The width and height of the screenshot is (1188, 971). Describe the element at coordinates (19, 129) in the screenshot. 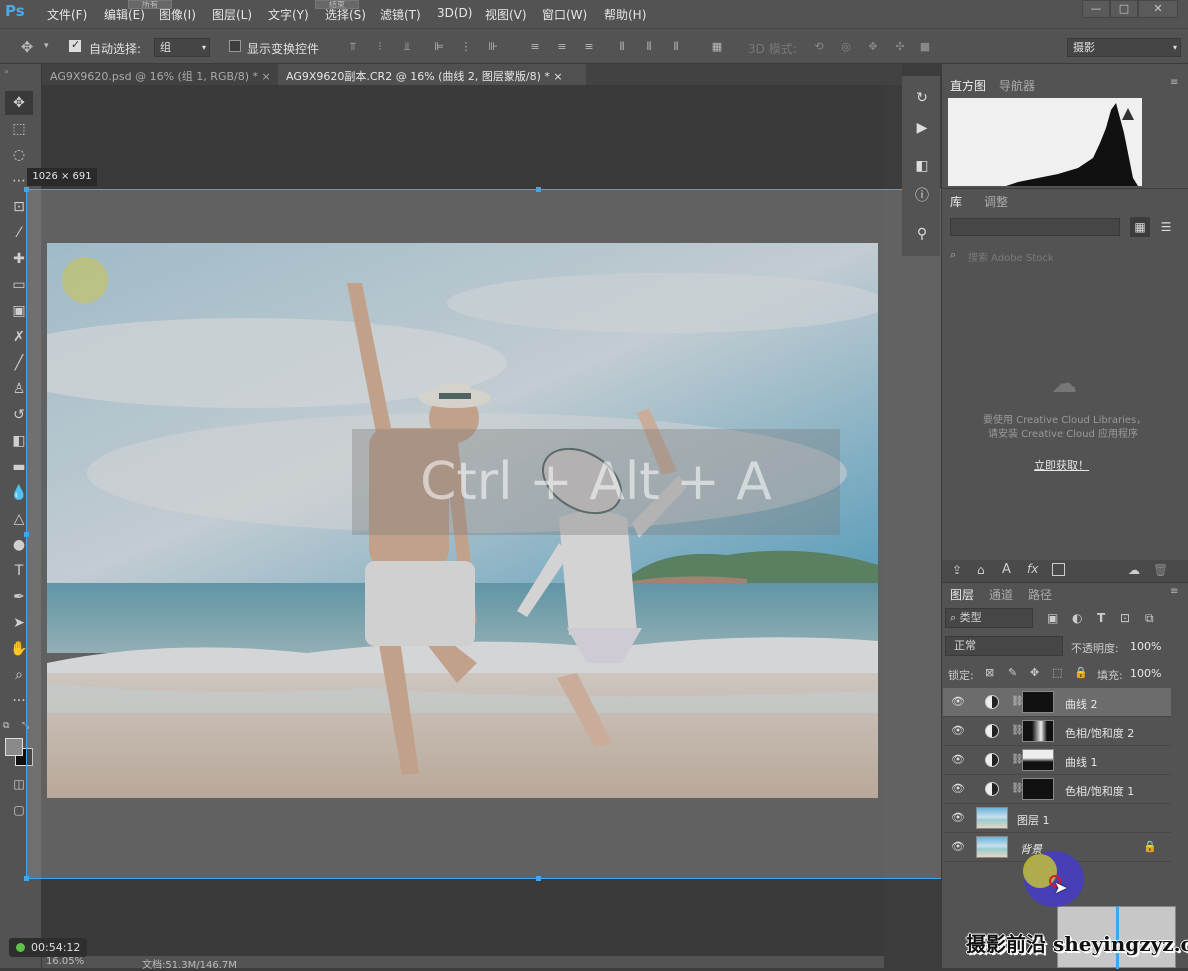

I see `marquee-tool: ⬚` at that location.